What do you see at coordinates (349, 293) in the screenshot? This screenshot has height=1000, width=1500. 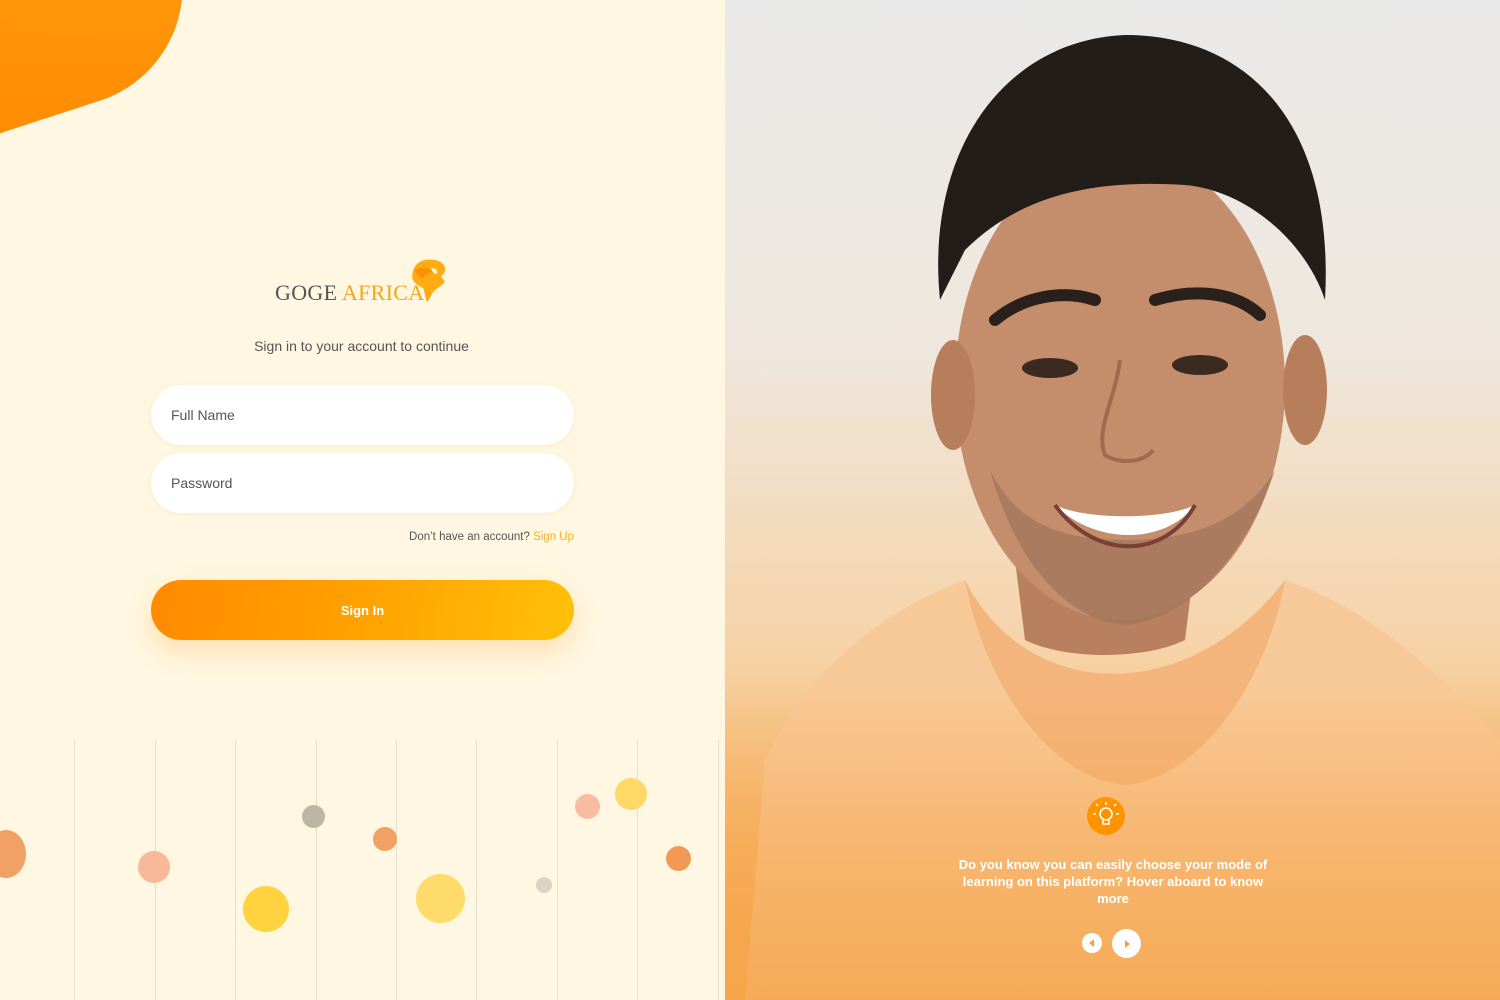 I see `brand-wordmark: GOGE AFRICA` at bounding box center [349, 293].